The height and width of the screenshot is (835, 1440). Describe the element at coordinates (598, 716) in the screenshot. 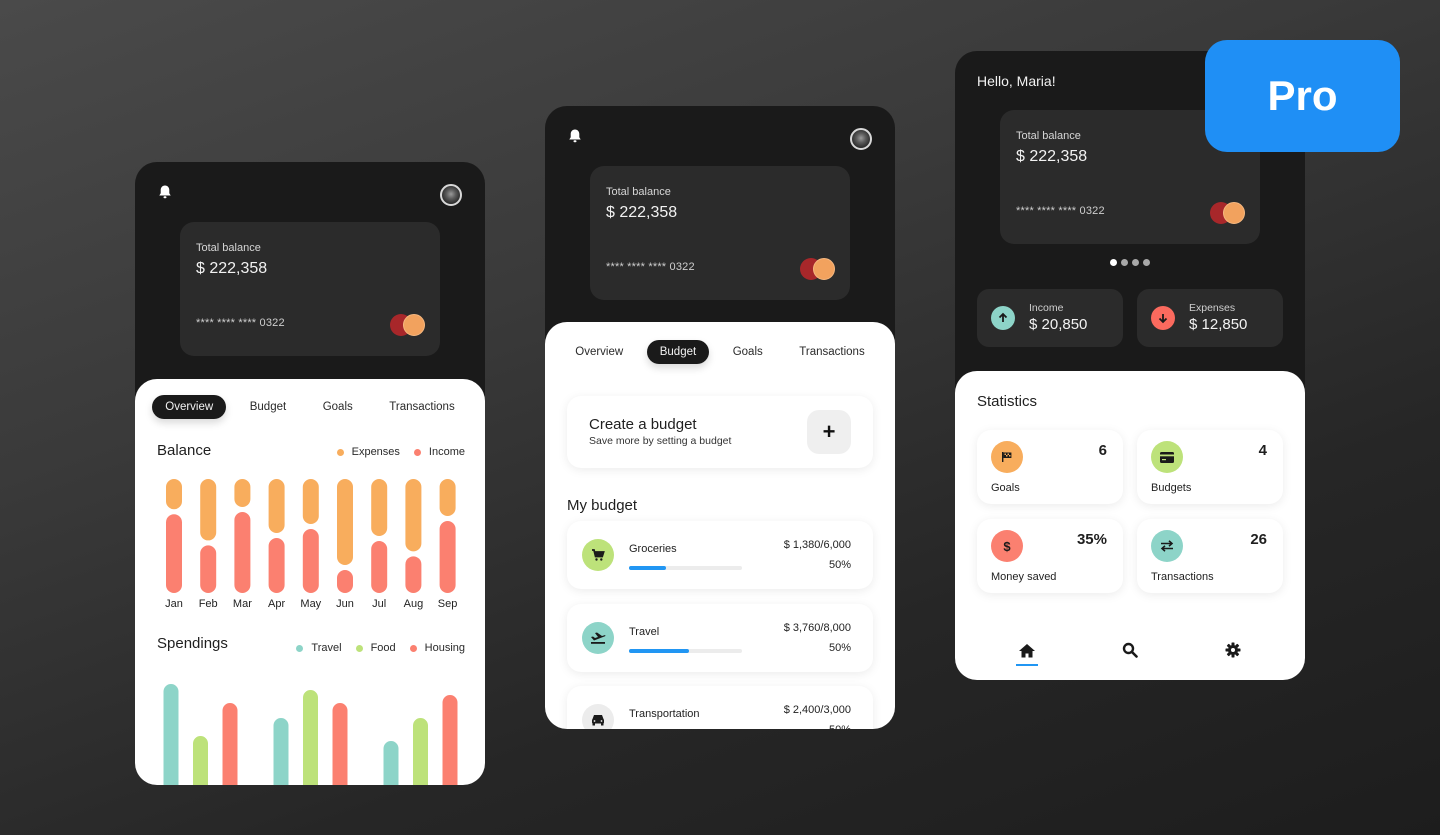

I see `car-icon` at that location.